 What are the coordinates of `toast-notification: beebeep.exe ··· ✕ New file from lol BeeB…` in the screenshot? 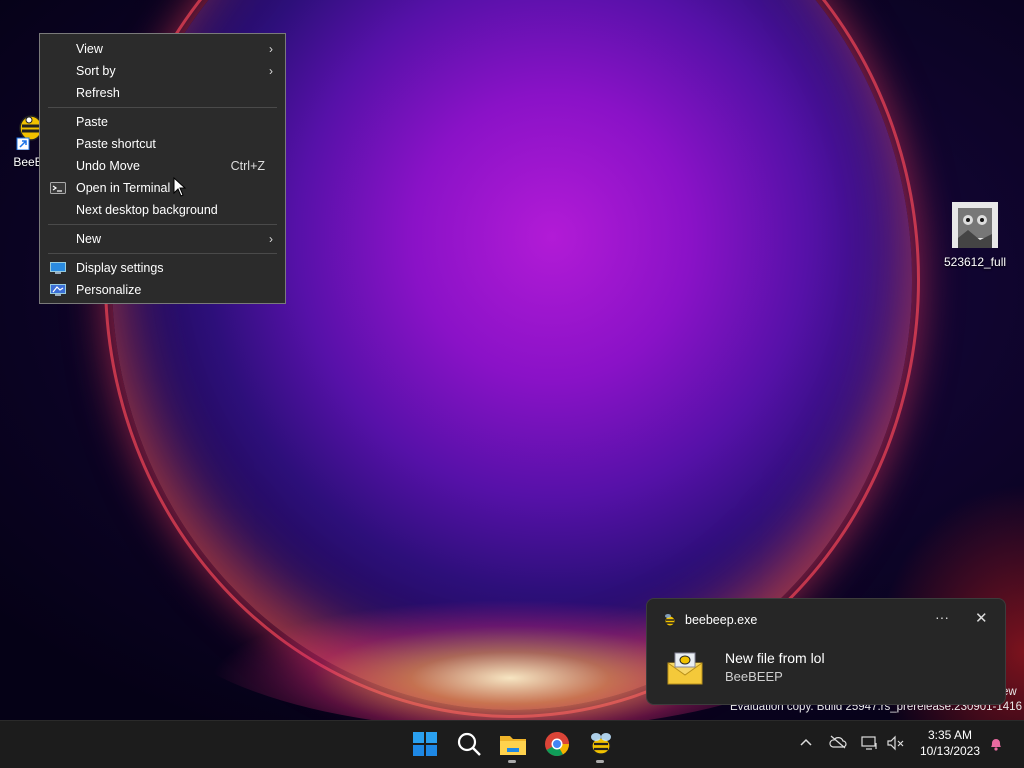 It's located at (826, 651).